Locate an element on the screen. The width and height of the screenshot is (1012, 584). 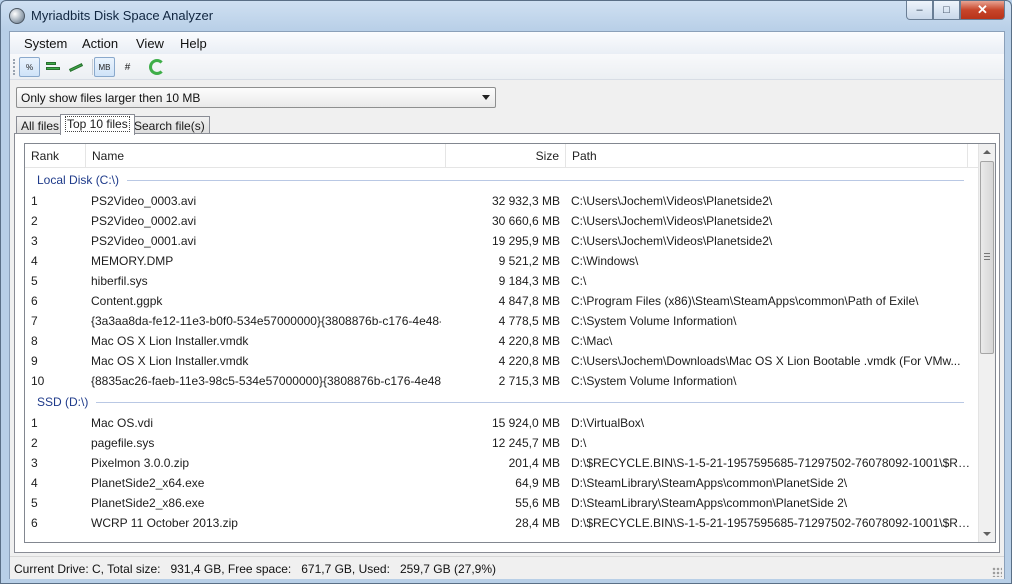
table-row: 1 Mac OS.vdi 15 924,0 MB D:\VirtualBox\ is located at coordinates (502, 423).